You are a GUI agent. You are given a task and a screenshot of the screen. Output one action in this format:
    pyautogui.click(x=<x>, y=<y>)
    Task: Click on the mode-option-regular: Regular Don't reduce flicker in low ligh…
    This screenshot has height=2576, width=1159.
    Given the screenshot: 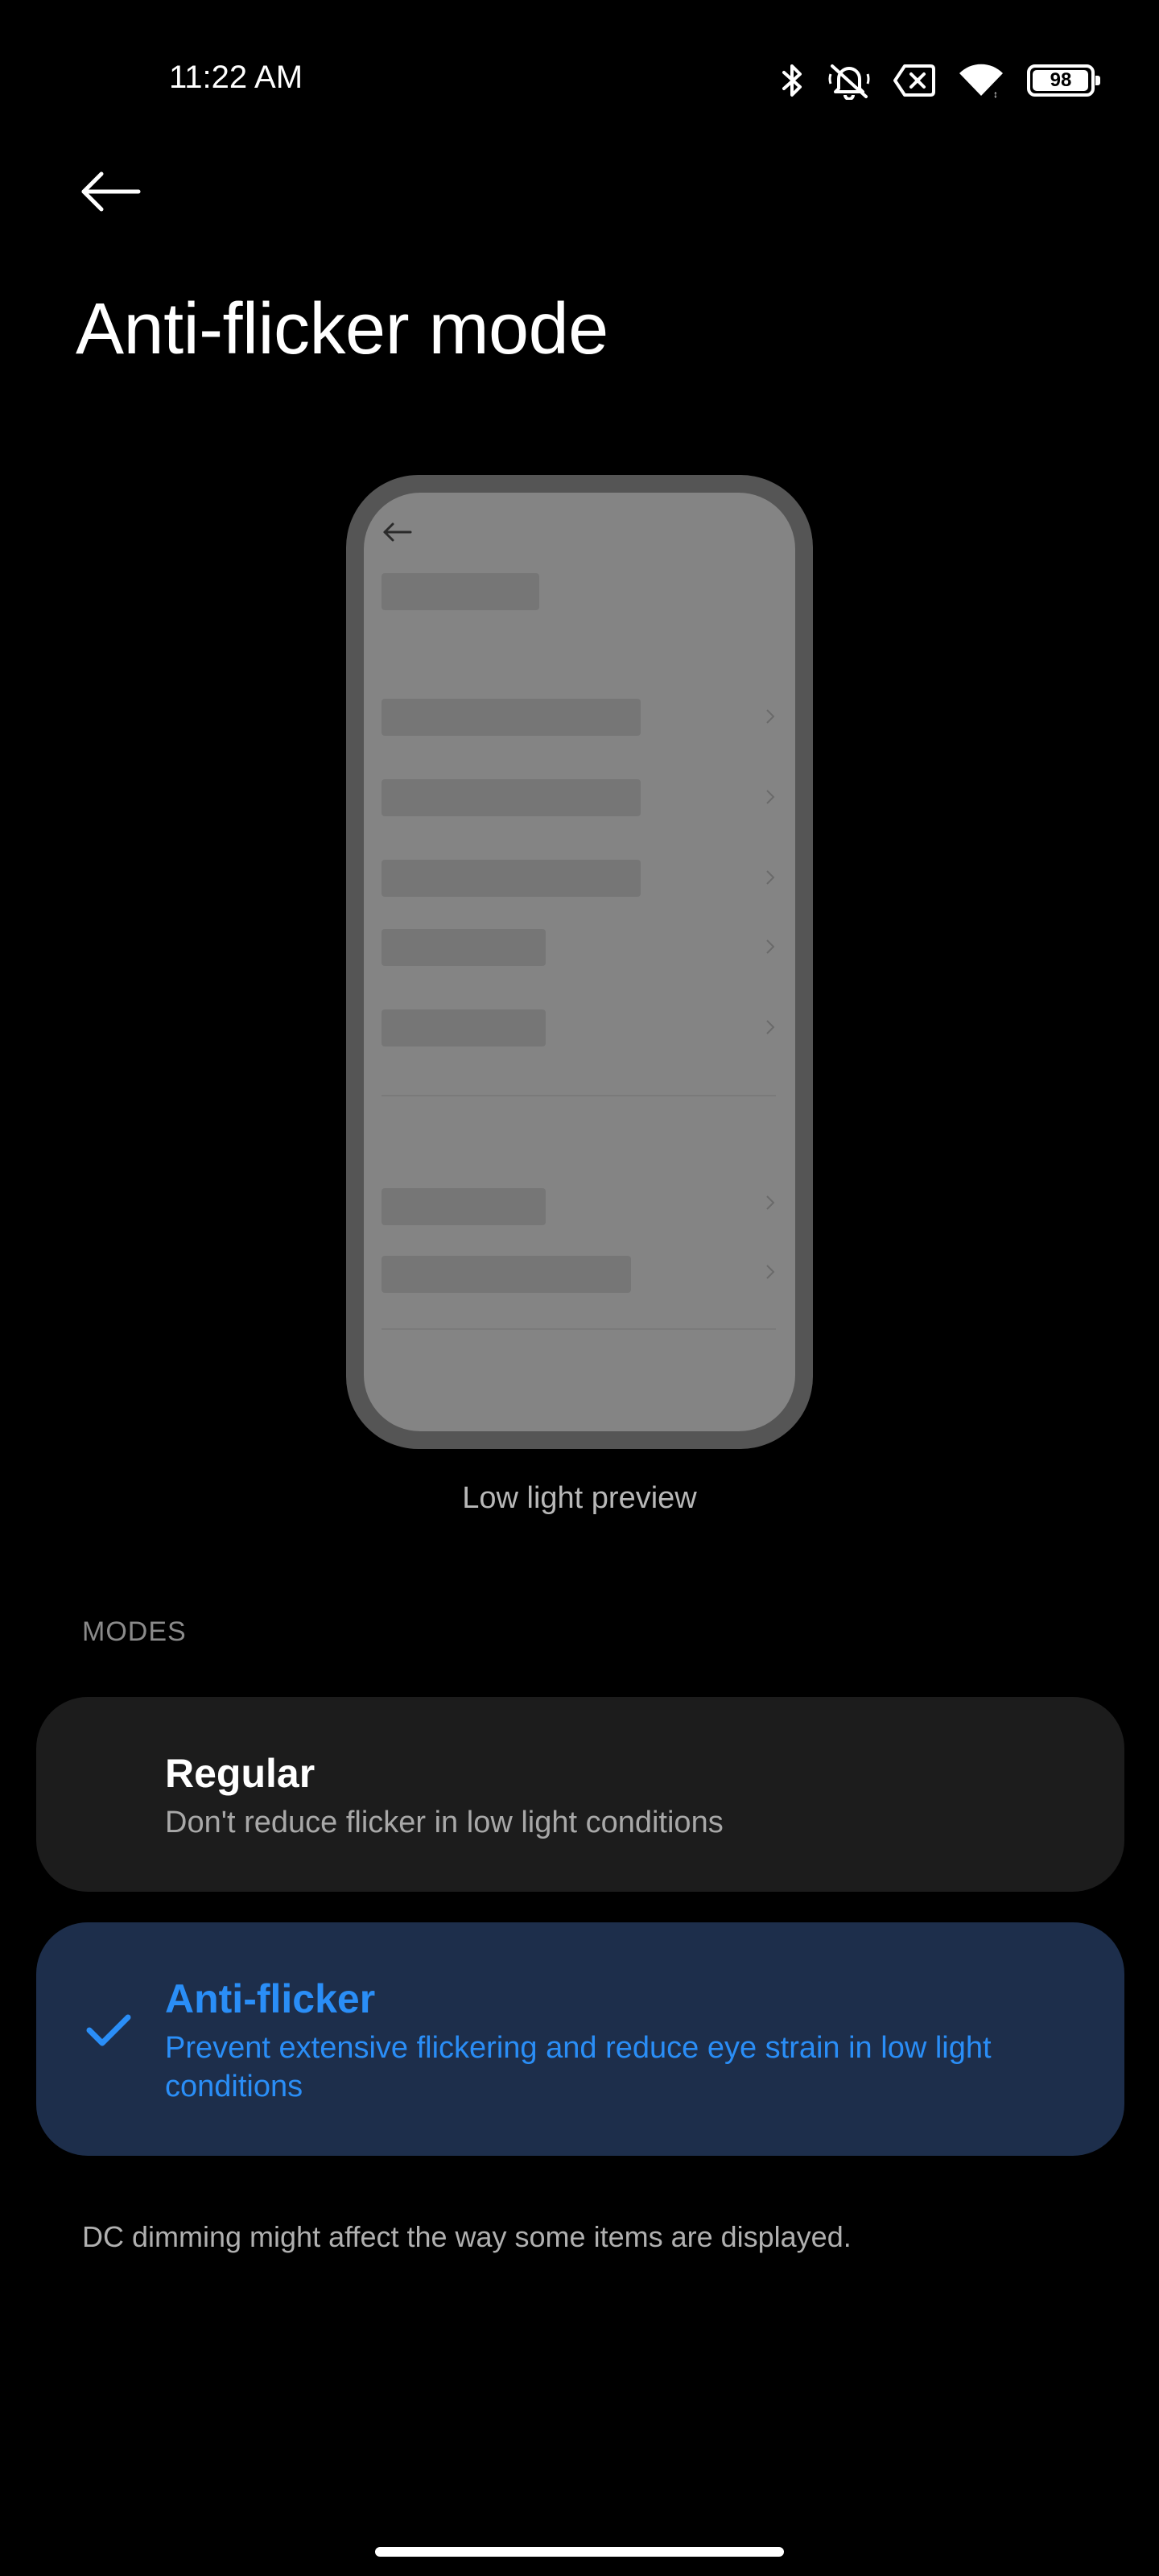 What is the action you would take?
    pyautogui.click(x=580, y=1794)
    